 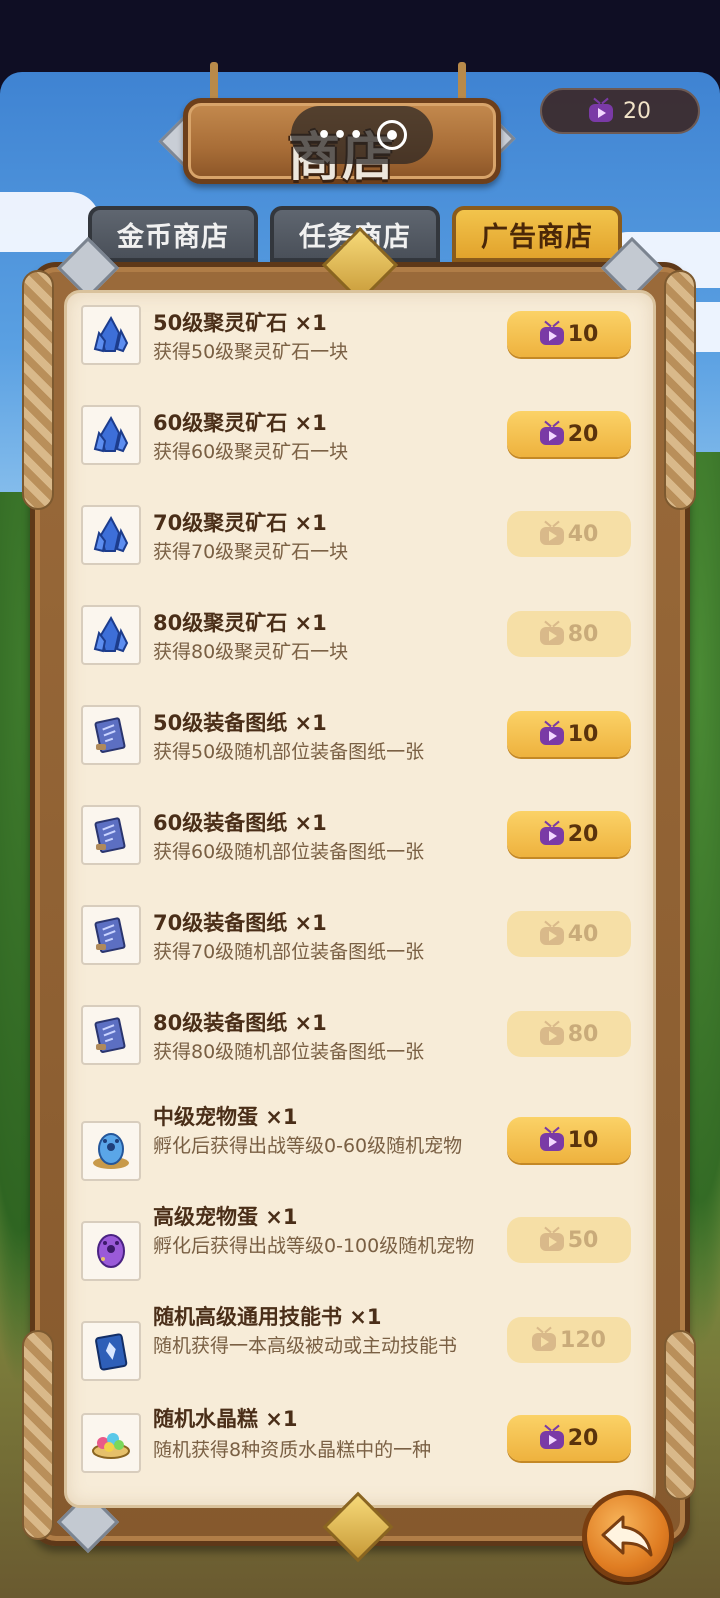 What do you see at coordinates (251, 652) in the screenshot?
I see `item-desc: 获得80级聚灵矿石一块` at bounding box center [251, 652].